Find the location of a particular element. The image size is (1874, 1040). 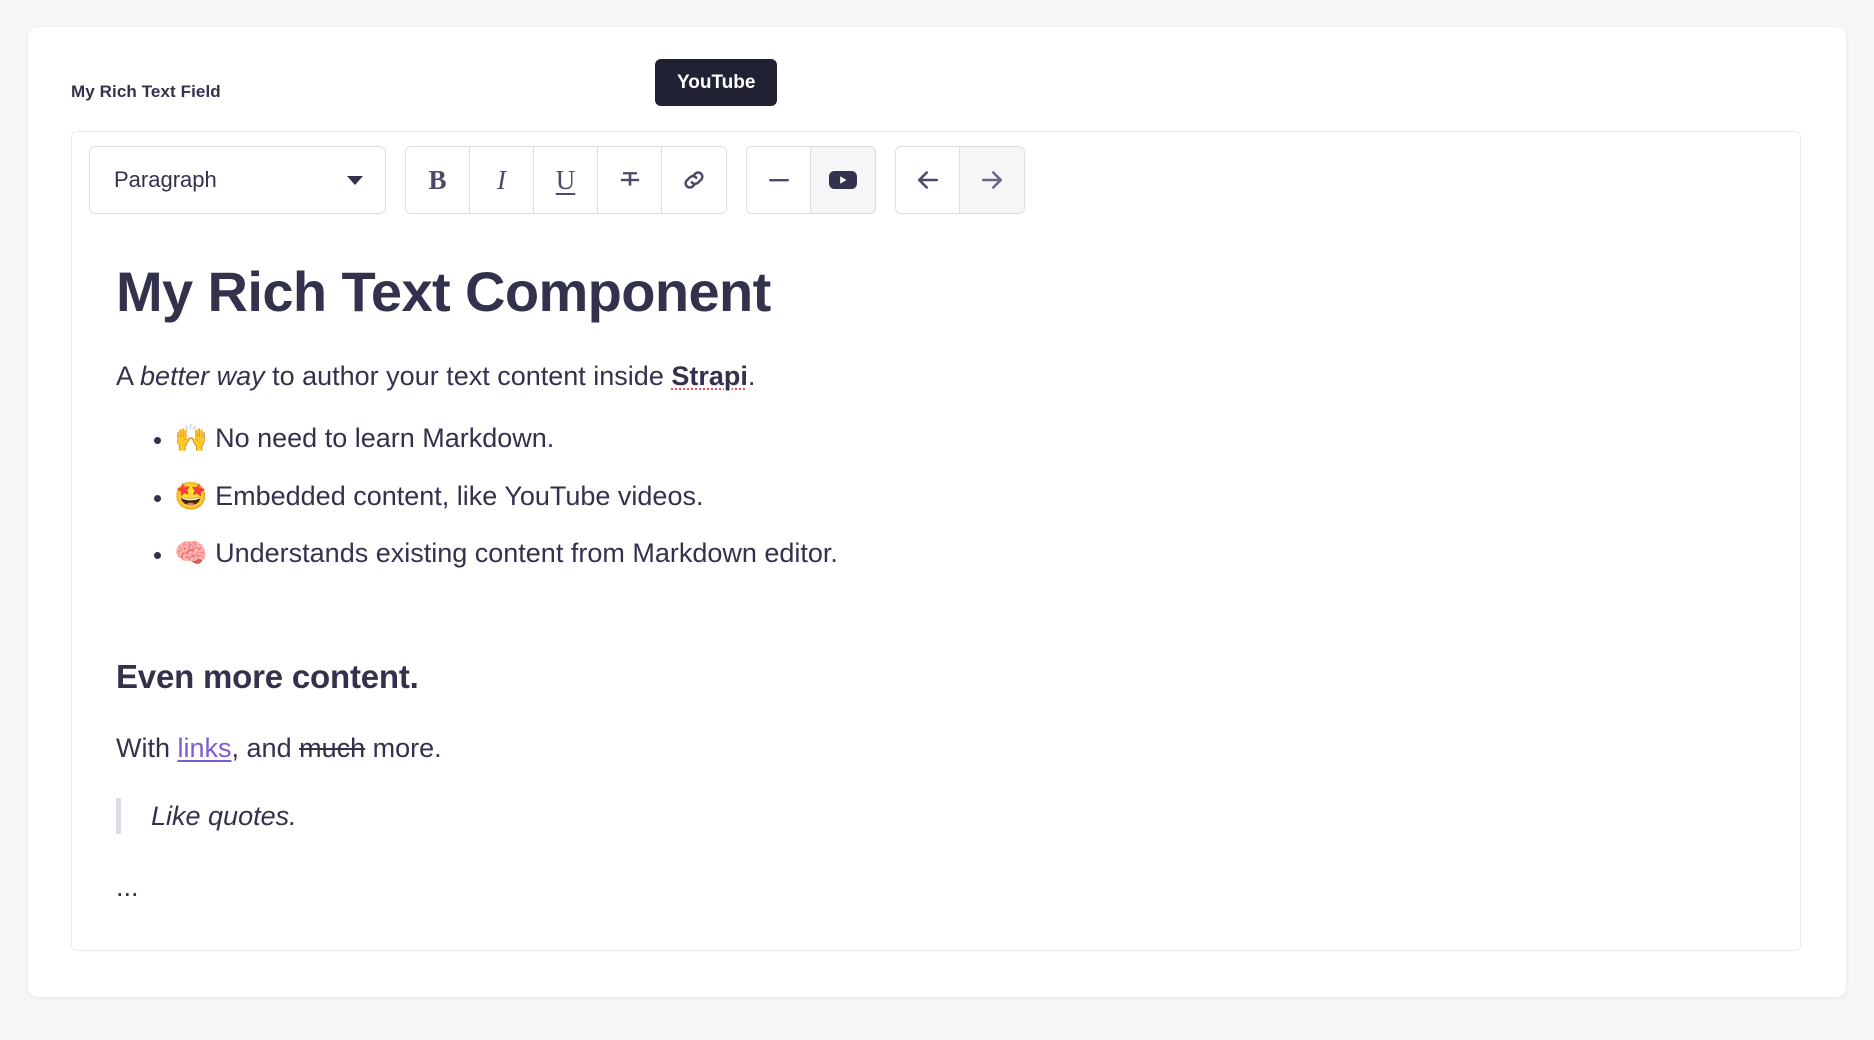

strikethrough-button is located at coordinates (630, 180).